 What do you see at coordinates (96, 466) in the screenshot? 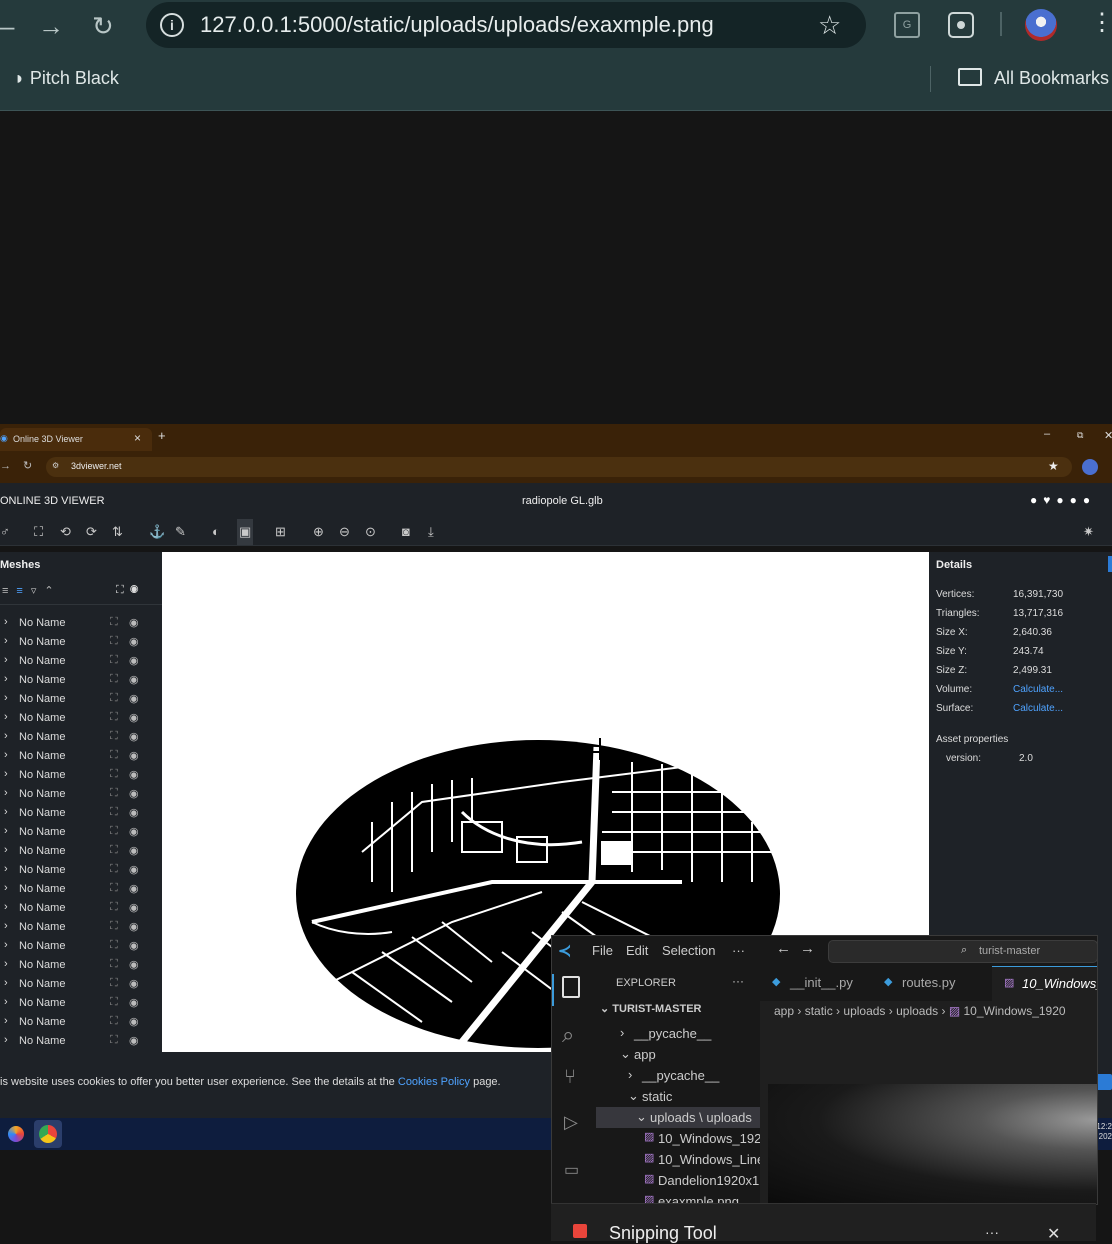
I see `inner-address-url: 3dviewer.net` at bounding box center [96, 466].